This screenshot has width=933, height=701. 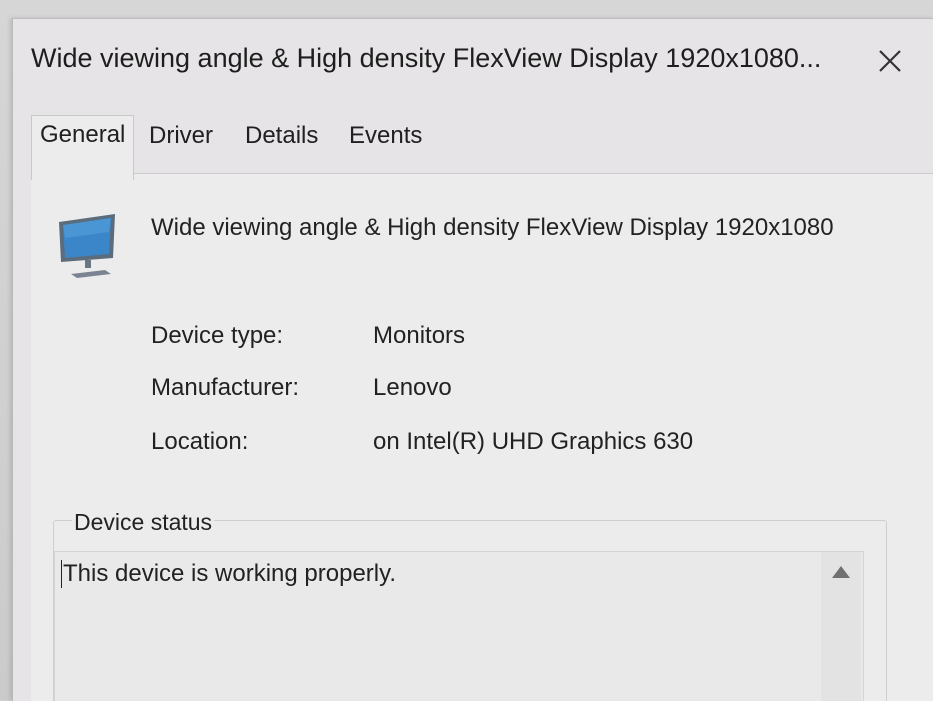 I want to click on status-scrollbar, so click(x=841, y=626).